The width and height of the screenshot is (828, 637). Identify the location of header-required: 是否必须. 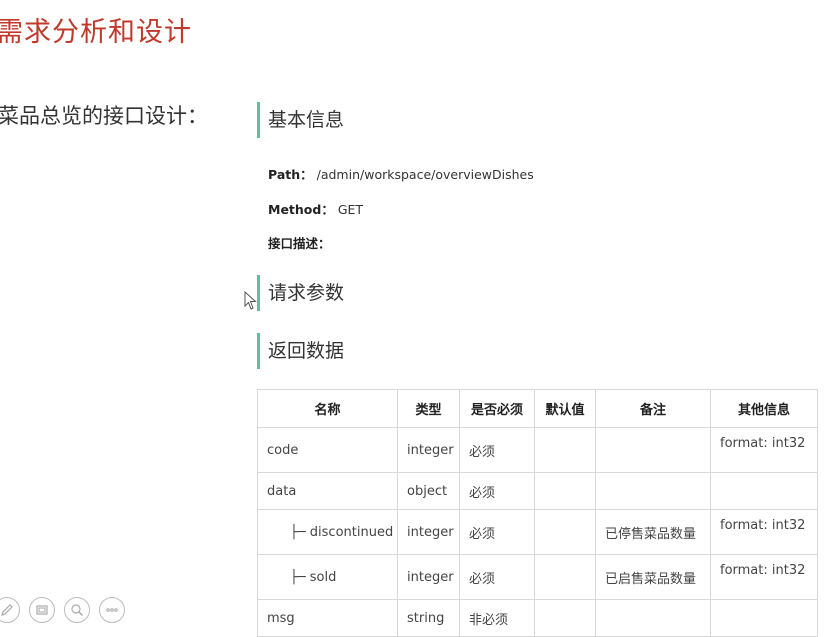
(497, 408).